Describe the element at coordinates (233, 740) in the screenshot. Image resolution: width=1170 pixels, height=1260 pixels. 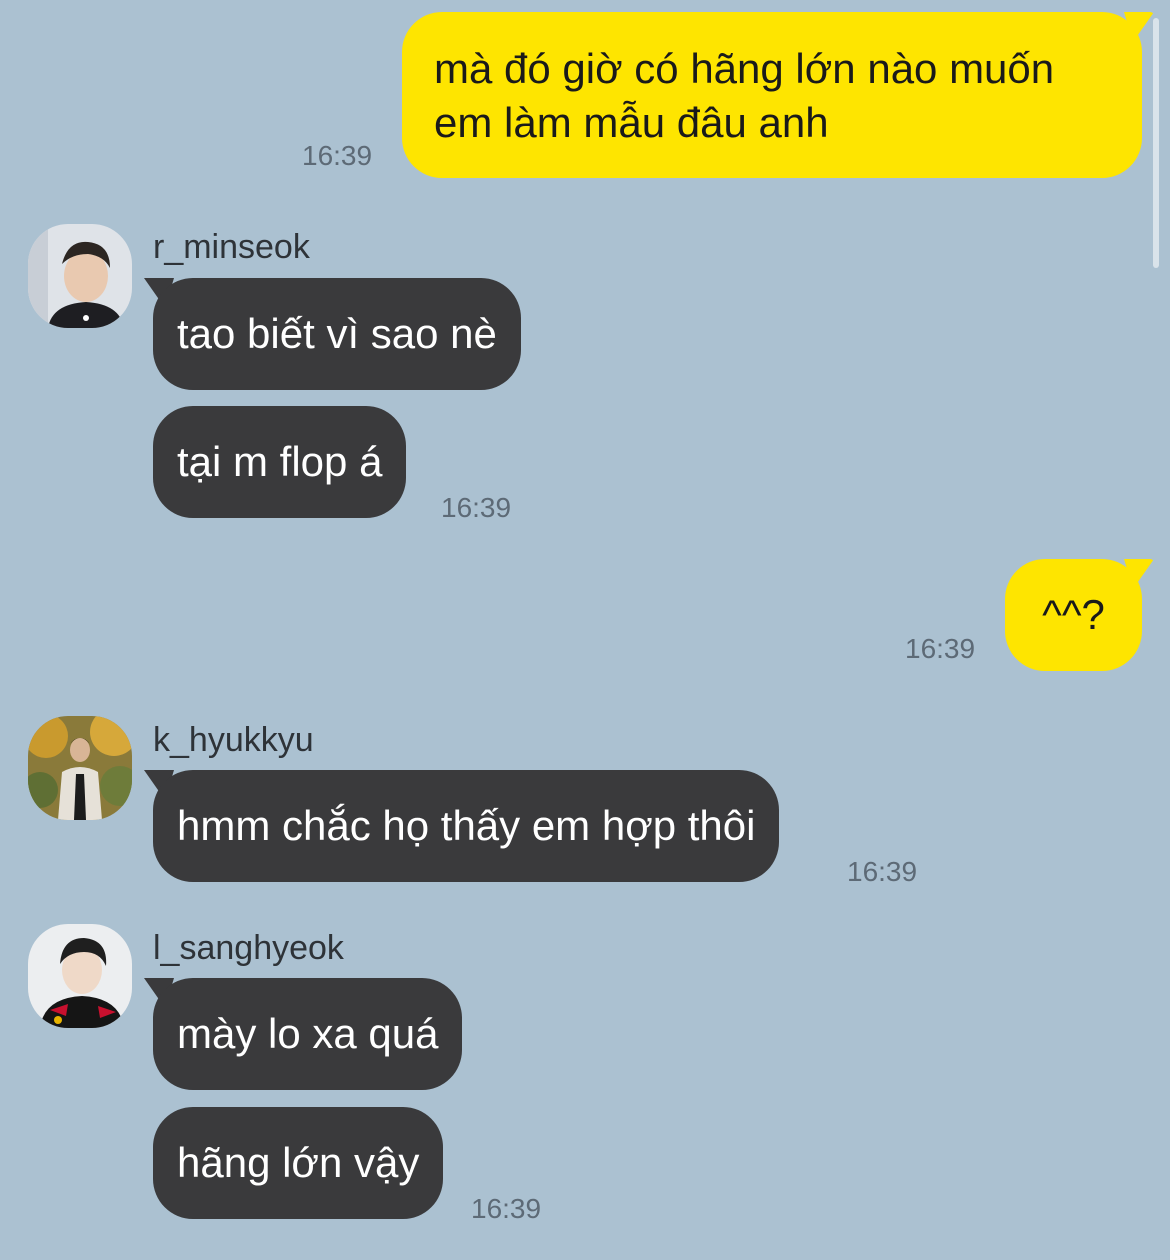
I see `sender-name: k_hyukkyu` at that location.